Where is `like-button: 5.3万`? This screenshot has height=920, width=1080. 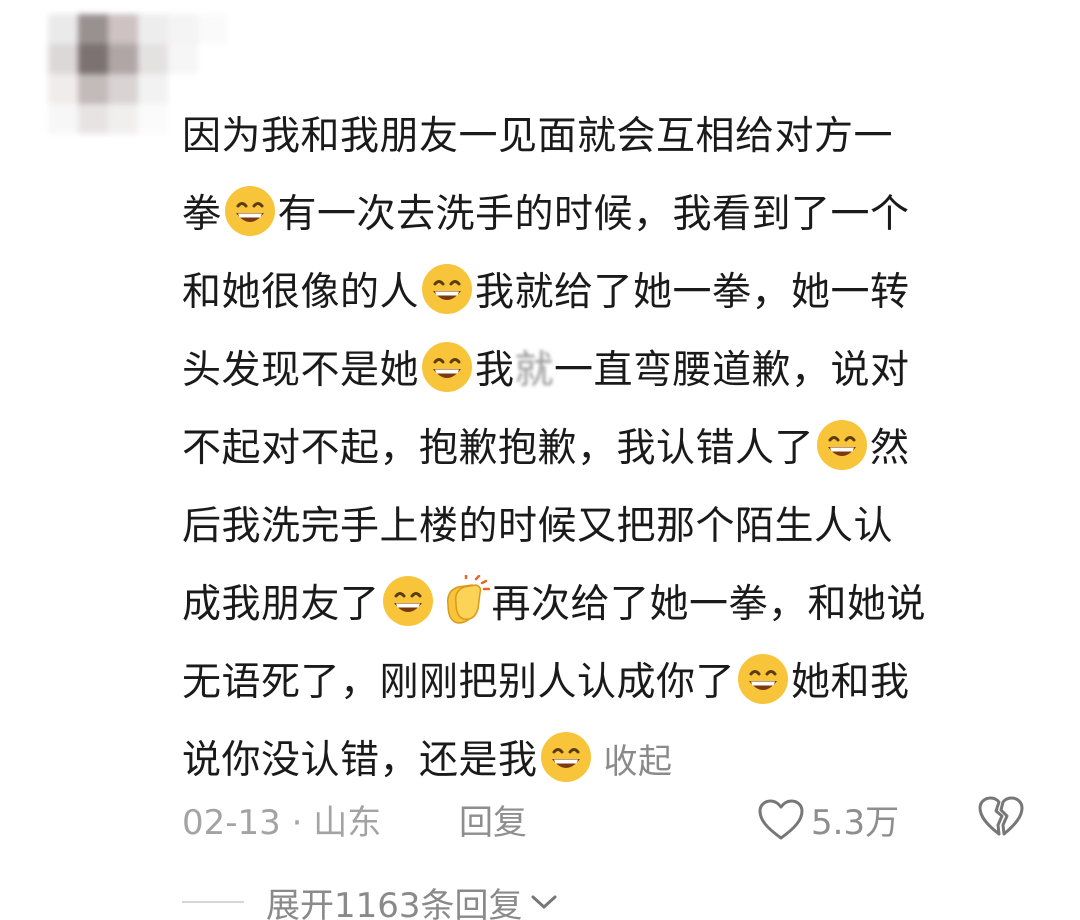
like-button: 5.3万 is located at coordinates (828, 819).